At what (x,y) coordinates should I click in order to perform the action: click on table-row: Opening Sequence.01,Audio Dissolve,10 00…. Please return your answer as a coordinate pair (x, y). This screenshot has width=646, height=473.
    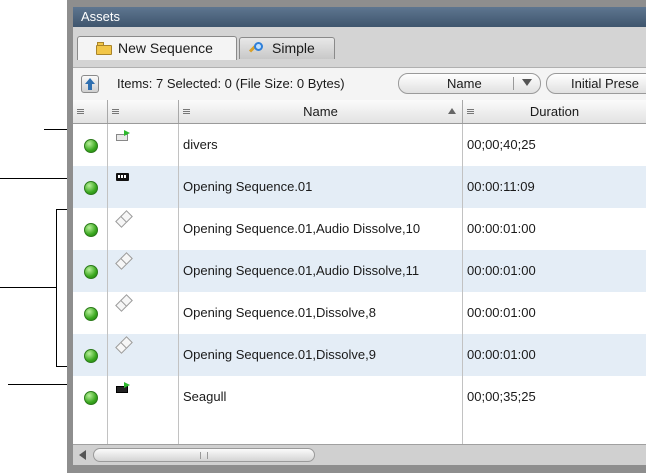
    Looking at the image, I should click on (359, 229).